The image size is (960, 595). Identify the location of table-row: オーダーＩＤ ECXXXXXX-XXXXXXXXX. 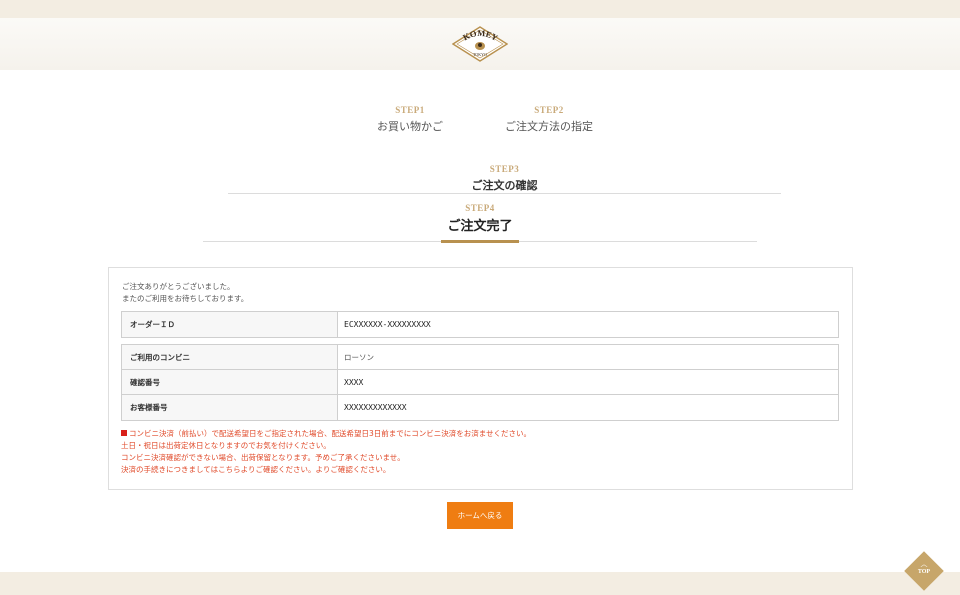
(480, 324).